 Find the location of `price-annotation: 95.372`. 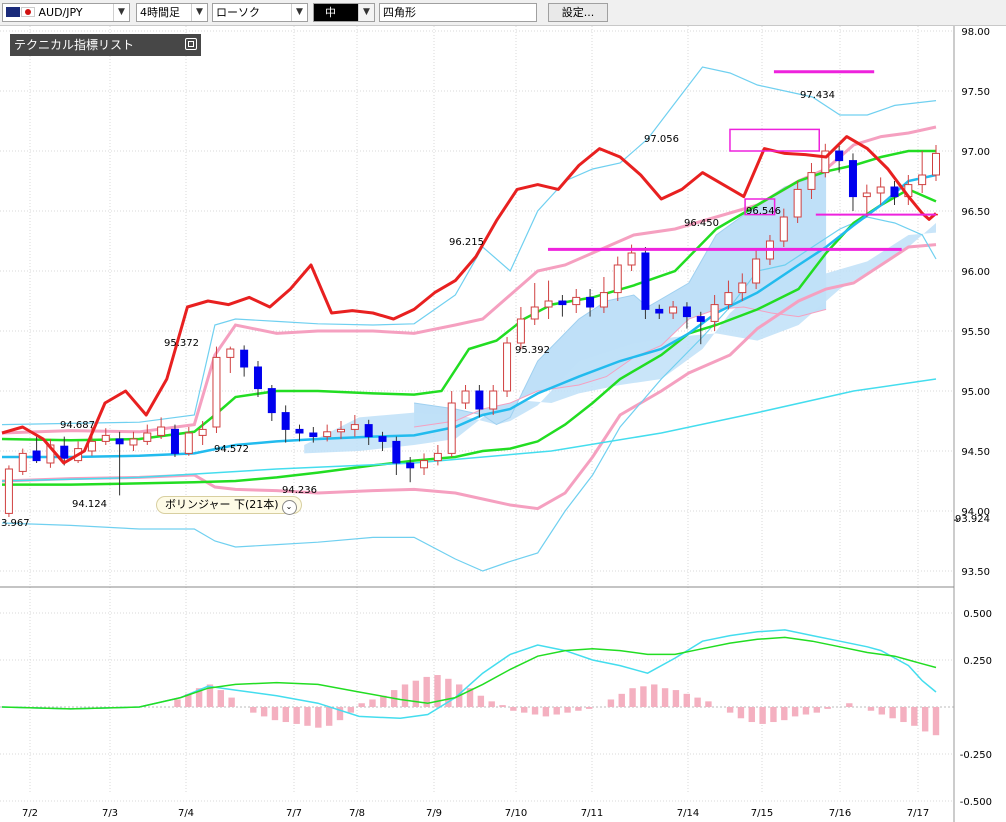

price-annotation: 95.372 is located at coordinates (181, 343).